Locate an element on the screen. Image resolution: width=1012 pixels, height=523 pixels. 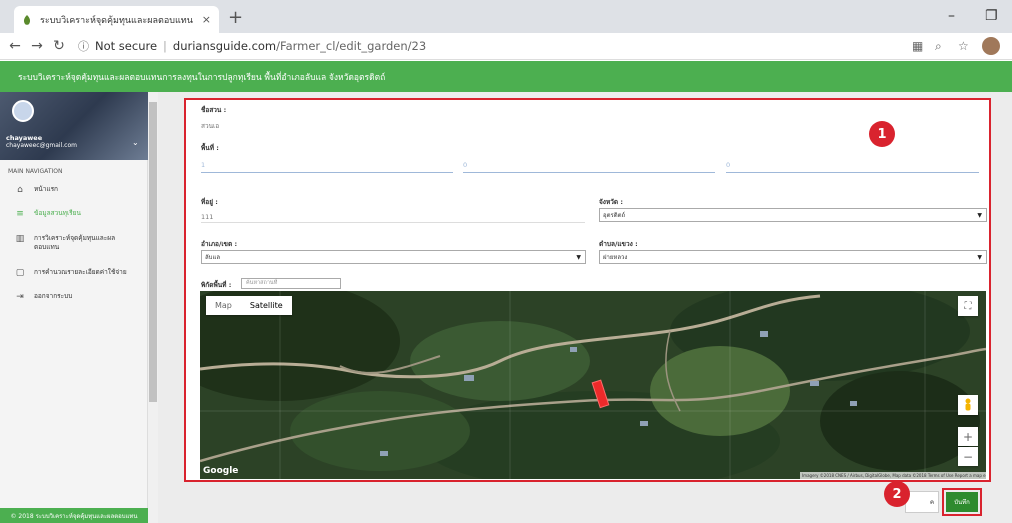
garden-name-field: สวนเอ is located at coordinates (210, 126).